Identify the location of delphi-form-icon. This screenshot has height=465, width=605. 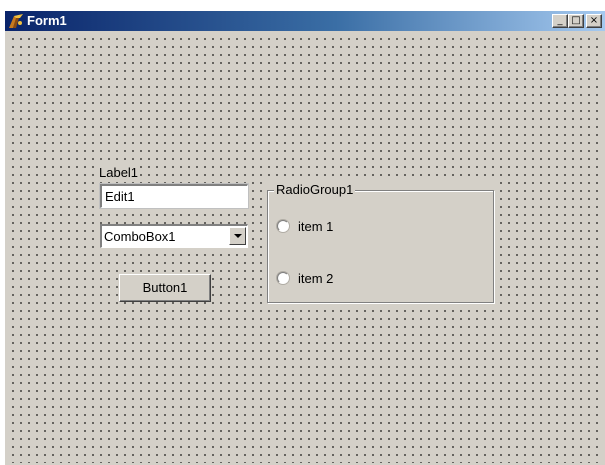
(16, 21).